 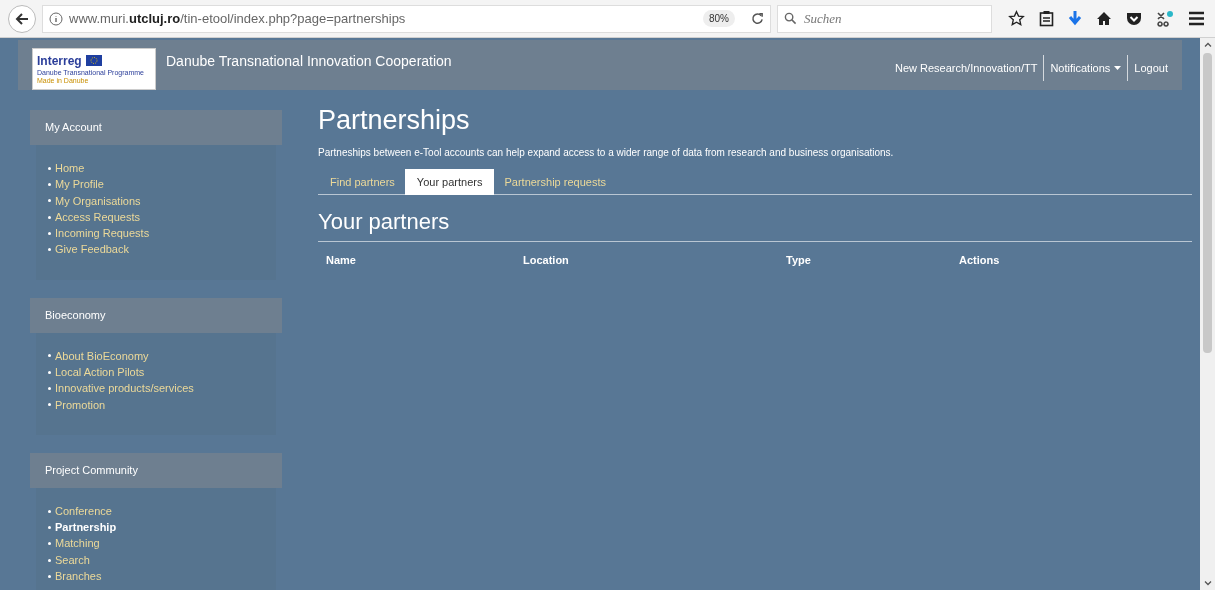 What do you see at coordinates (72, 560) in the screenshot?
I see `sidebar-link: Search` at bounding box center [72, 560].